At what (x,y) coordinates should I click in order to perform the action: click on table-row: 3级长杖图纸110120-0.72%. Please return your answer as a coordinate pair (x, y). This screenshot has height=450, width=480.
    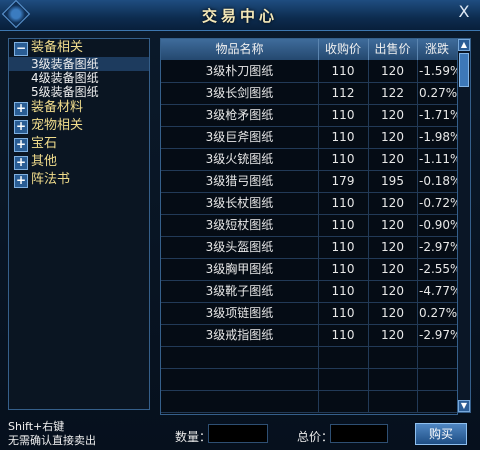
    Looking at the image, I should click on (309, 203).